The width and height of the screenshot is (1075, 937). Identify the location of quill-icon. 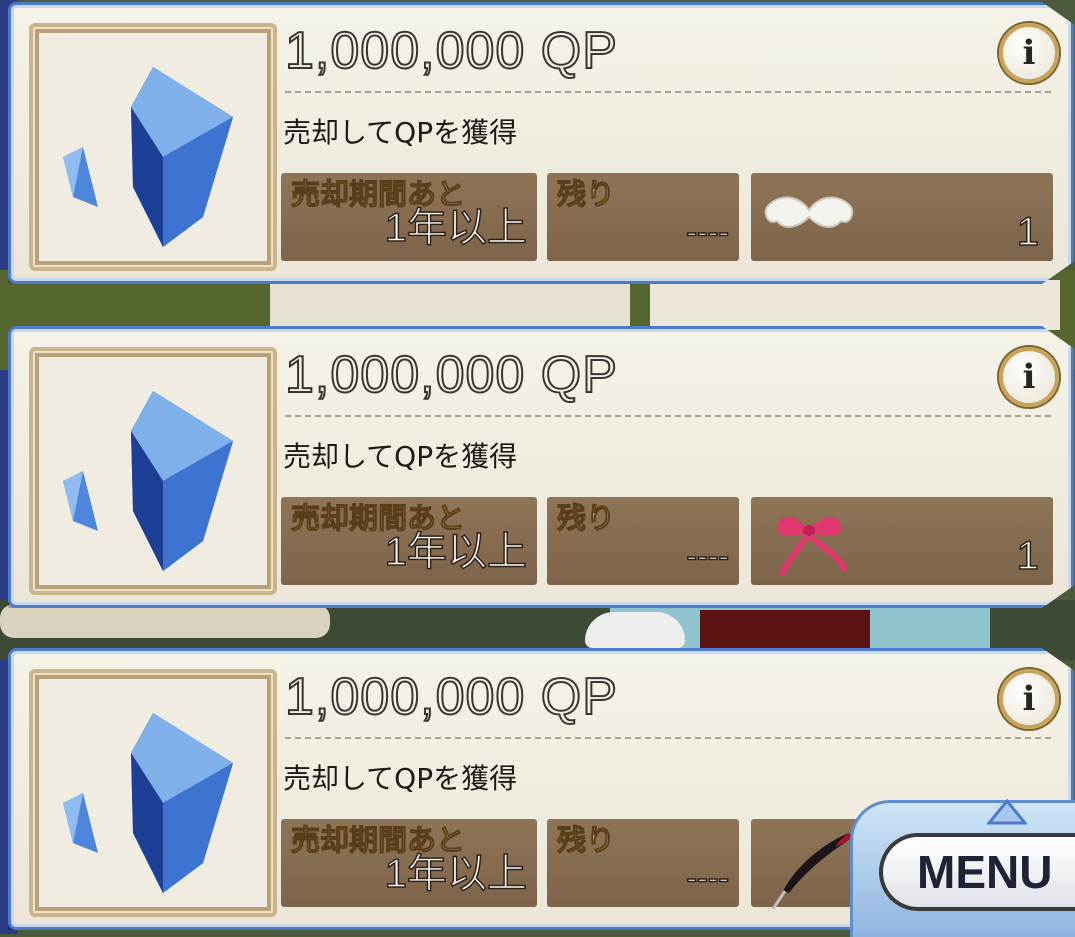
(812, 871).